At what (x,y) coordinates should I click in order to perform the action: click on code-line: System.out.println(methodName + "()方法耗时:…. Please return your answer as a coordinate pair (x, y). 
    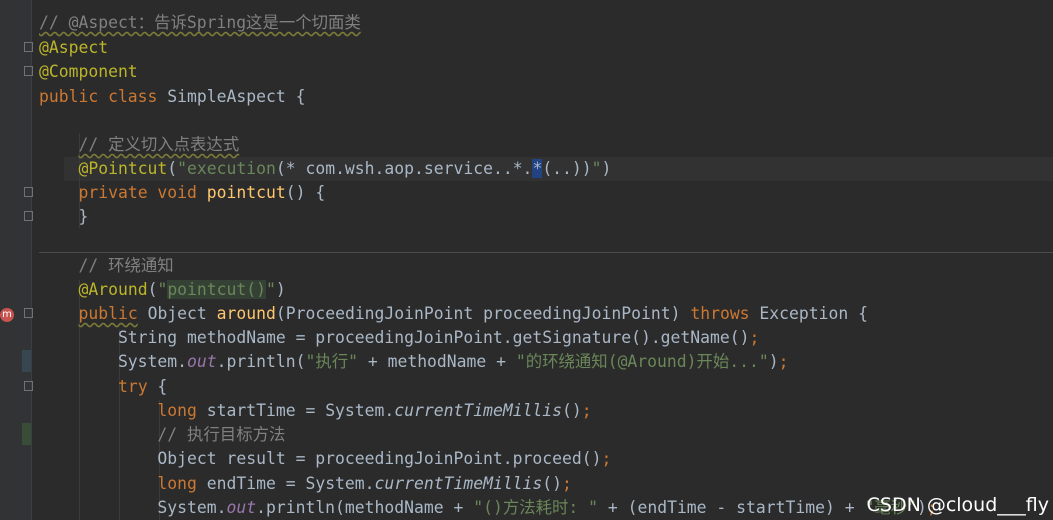
    Looking at the image, I should click on (487, 508).